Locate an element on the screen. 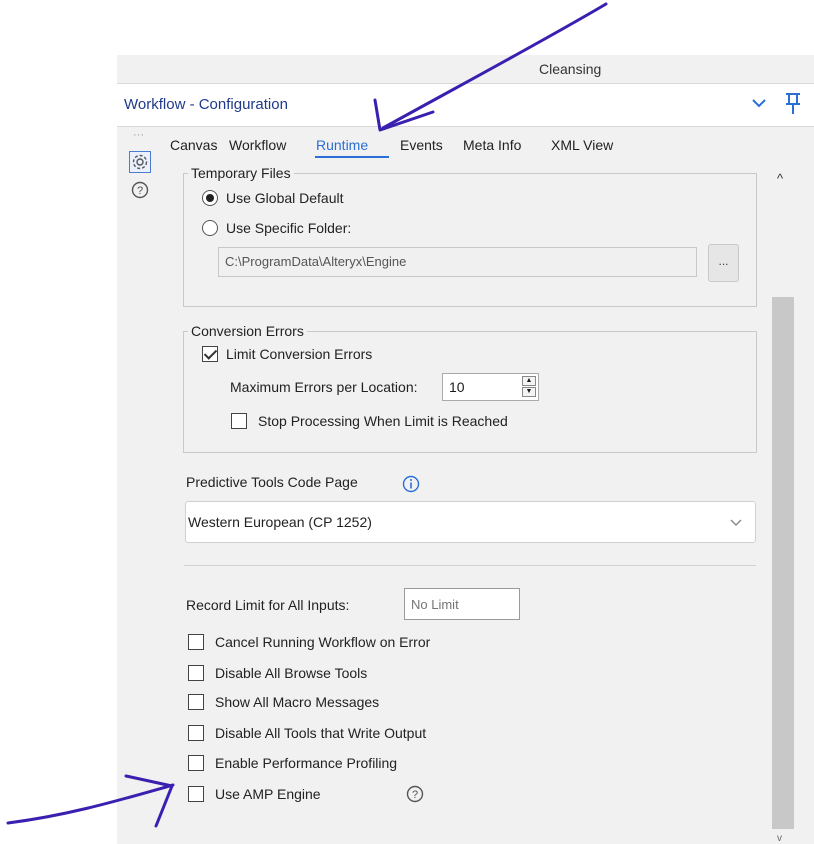 The image size is (814, 844). scrollbar-thumb is located at coordinates (783, 563).